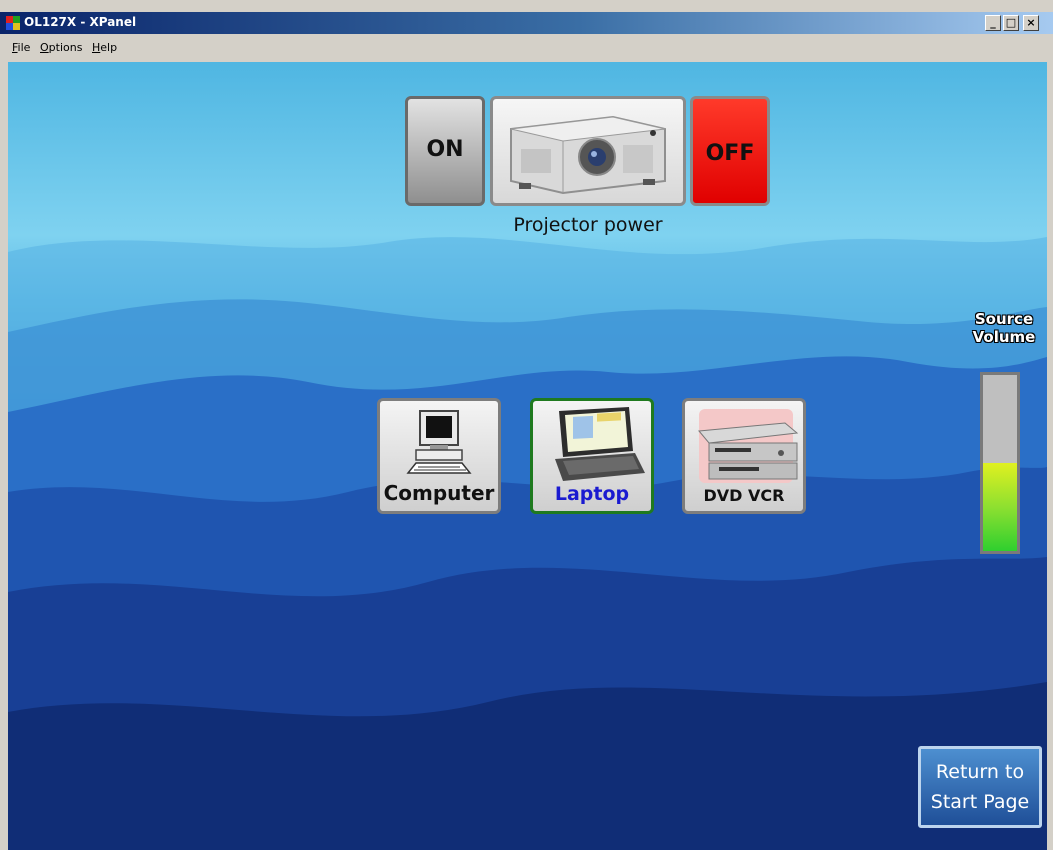 The height and width of the screenshot is (850, 1053). Describe the element at coordinates (104, 47) in the screenshot. I see `menu-help: Help` at that location.